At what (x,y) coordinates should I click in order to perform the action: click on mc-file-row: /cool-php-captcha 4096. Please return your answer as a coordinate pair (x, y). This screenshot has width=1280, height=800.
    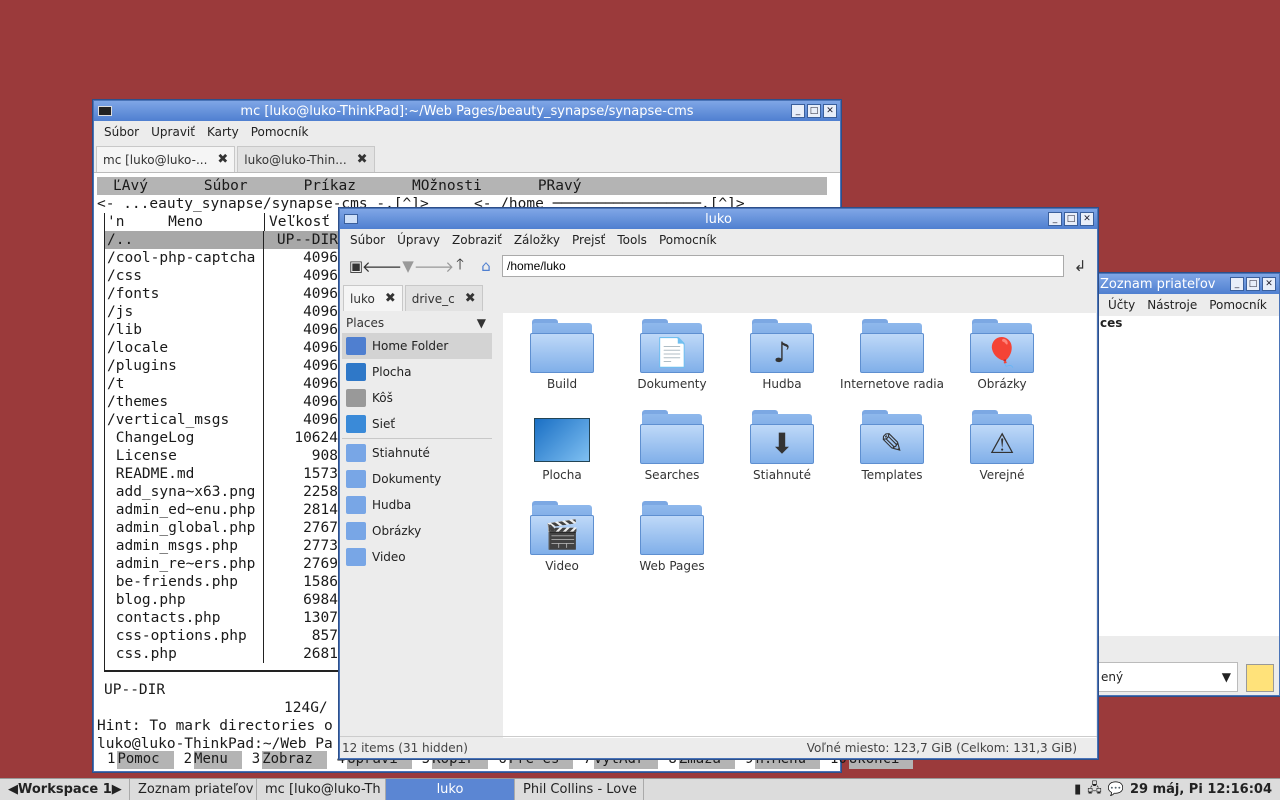
    Looking at the image, I should click on (223, 258).